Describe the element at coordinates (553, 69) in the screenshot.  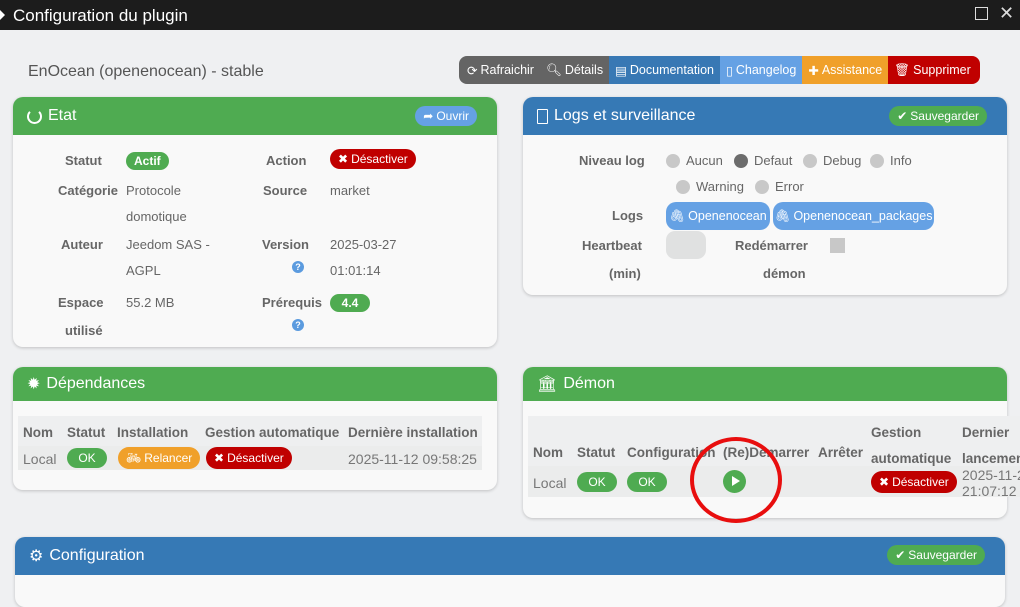
I see `search-icon: 🔍︎` at that location.